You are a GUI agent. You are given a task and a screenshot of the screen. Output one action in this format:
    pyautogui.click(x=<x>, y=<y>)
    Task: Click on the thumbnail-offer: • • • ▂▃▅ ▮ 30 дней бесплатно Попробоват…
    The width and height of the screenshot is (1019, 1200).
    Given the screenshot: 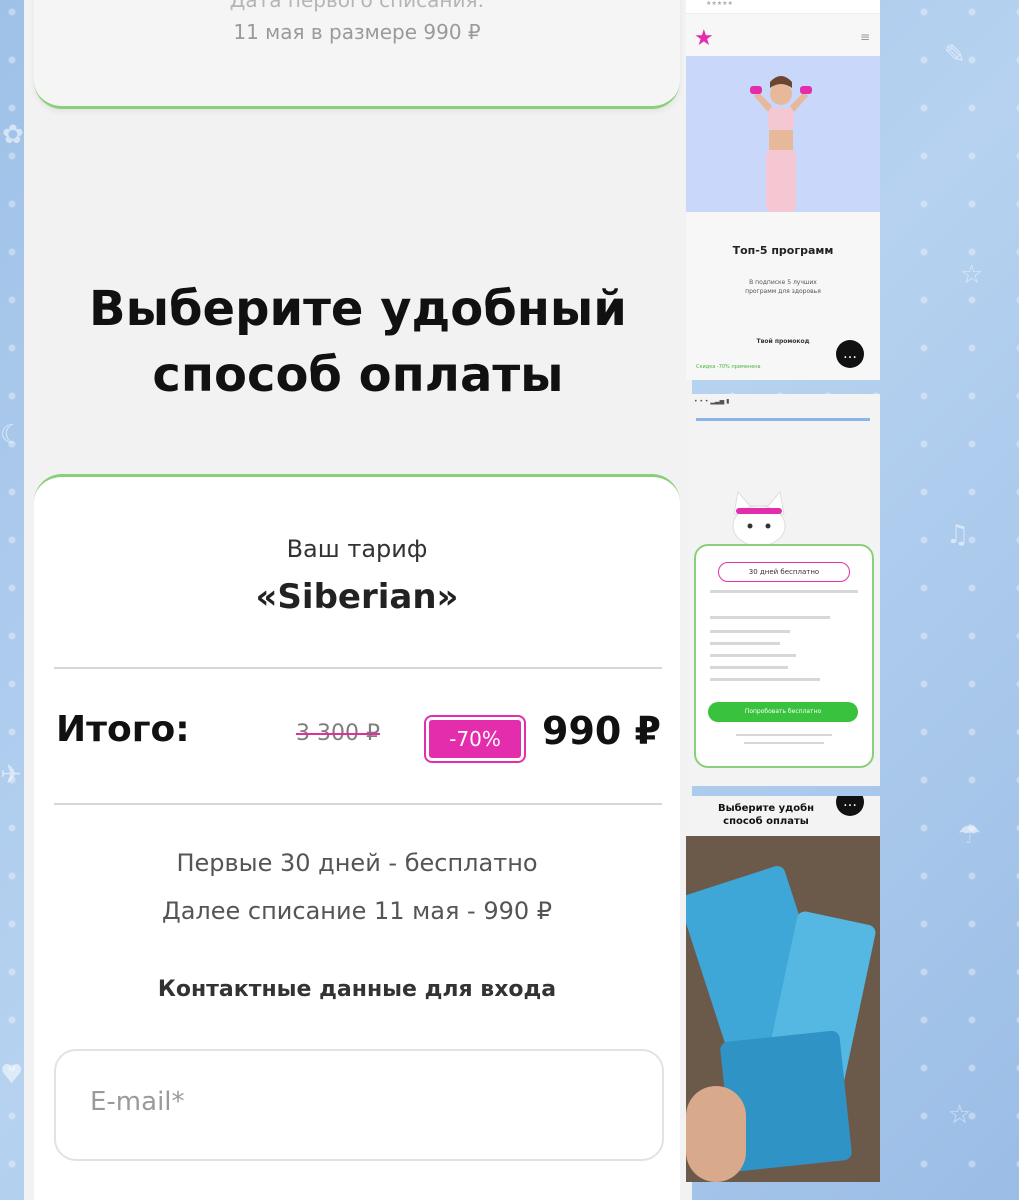 What is the action you would take?
    pyautogui.click(x=783, y=590)
    